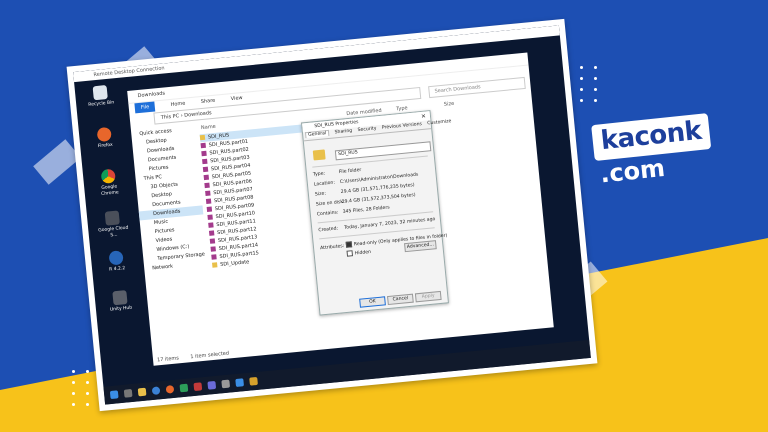 The image size is (768, 432). I want to click on ribbon-tab-home: Home, so click(177, 104).